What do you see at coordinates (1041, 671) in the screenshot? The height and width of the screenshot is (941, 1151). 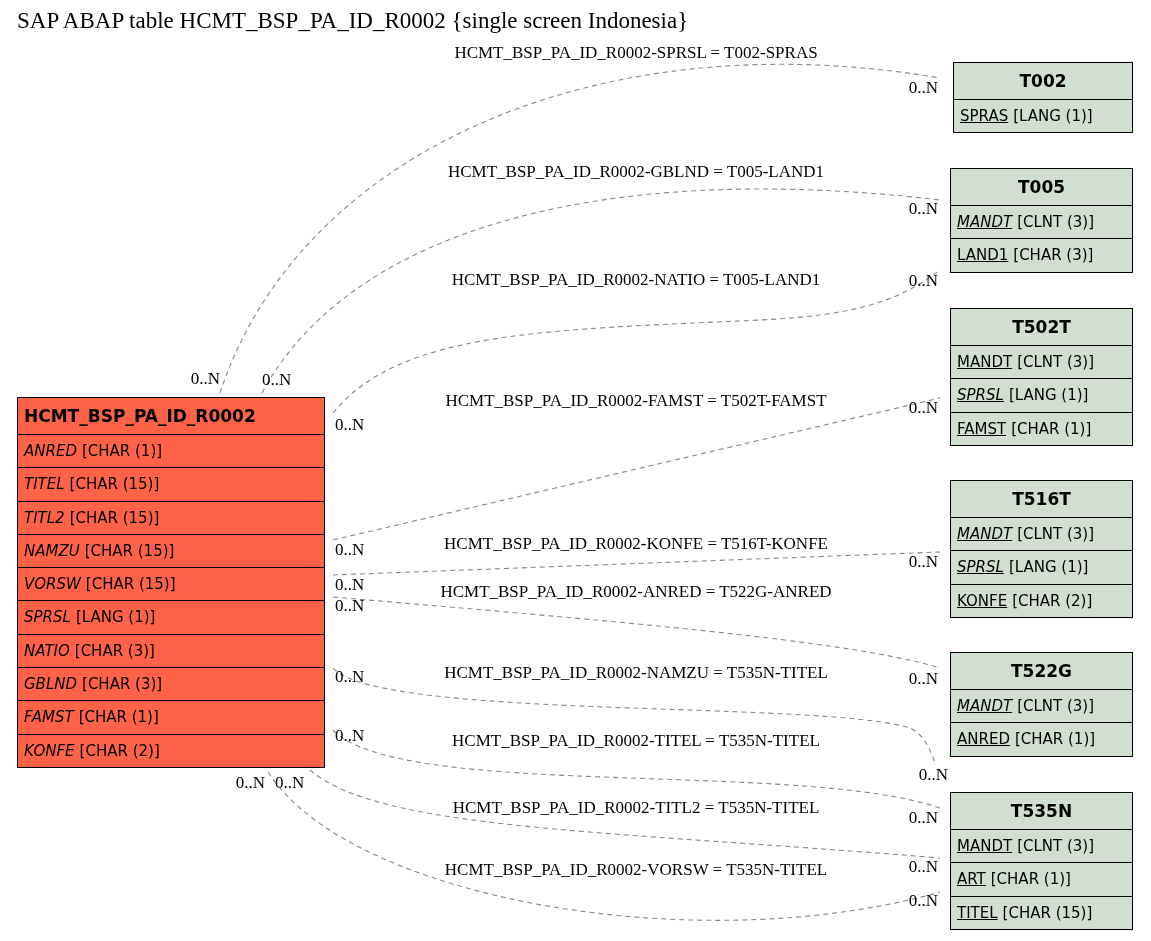 I see `table-header: T522G` at bounding box center [1041, 671].